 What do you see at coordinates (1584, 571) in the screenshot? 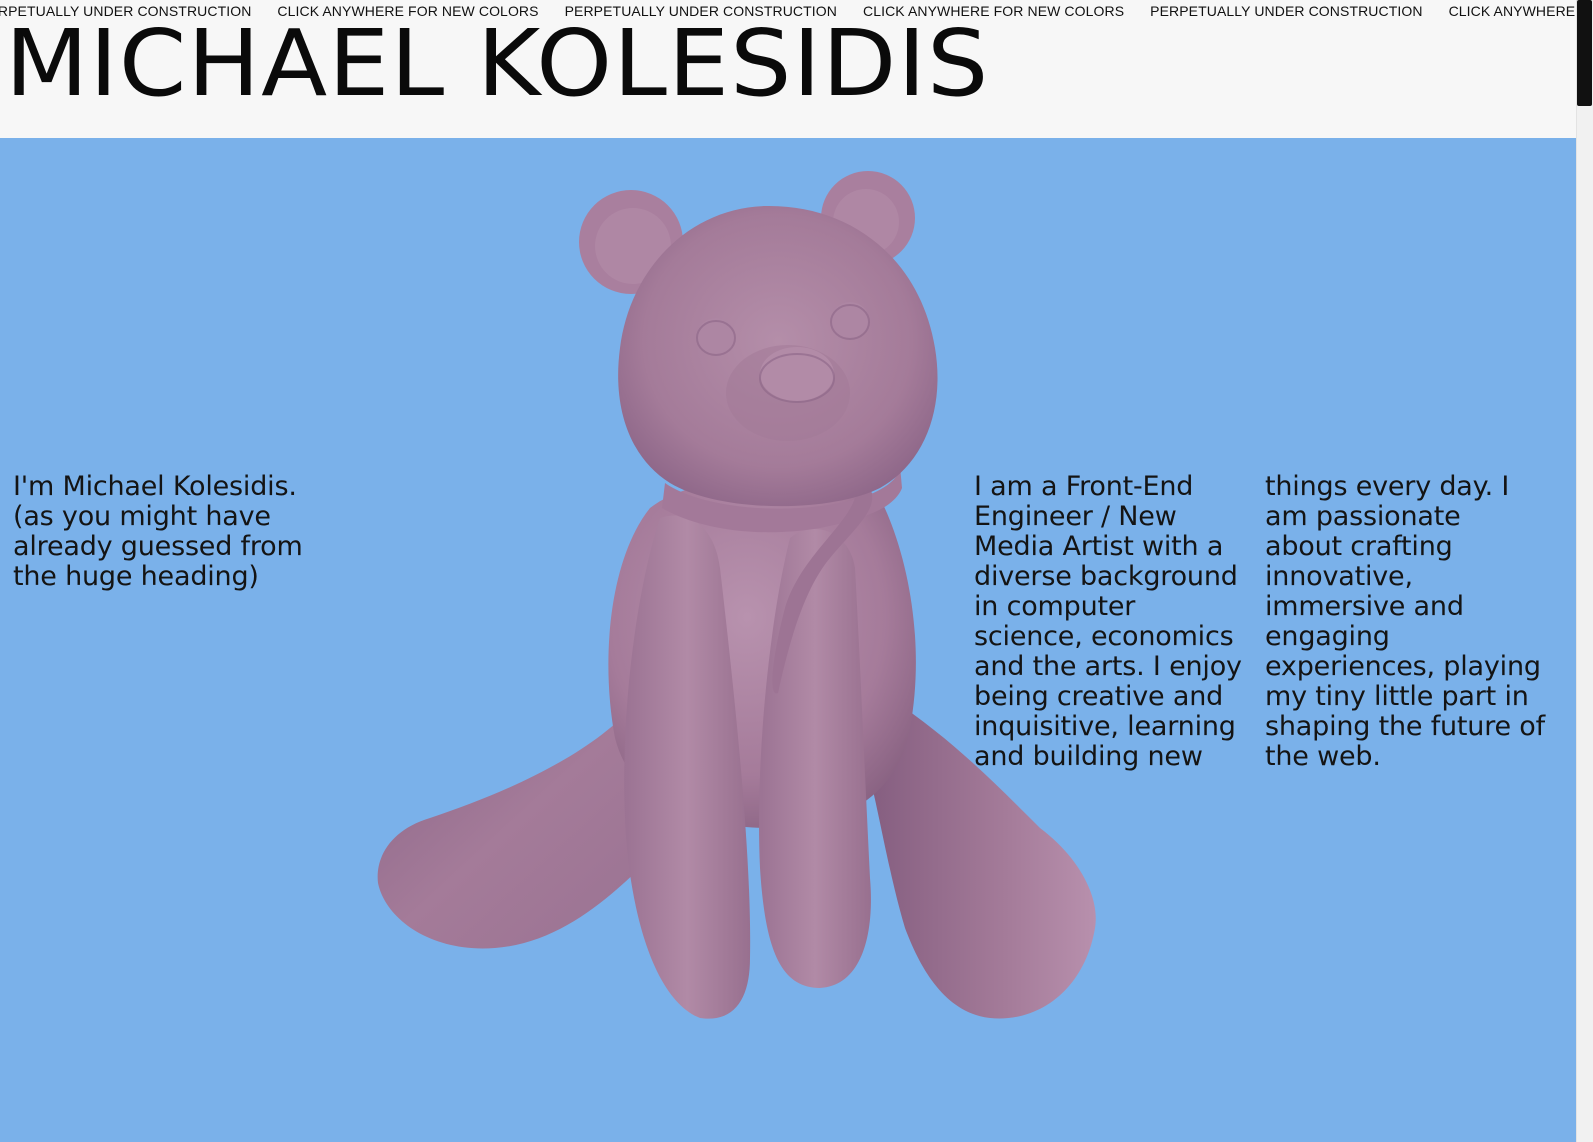
I see `vertical-scrollbar` at bounding box center [1584, 571].